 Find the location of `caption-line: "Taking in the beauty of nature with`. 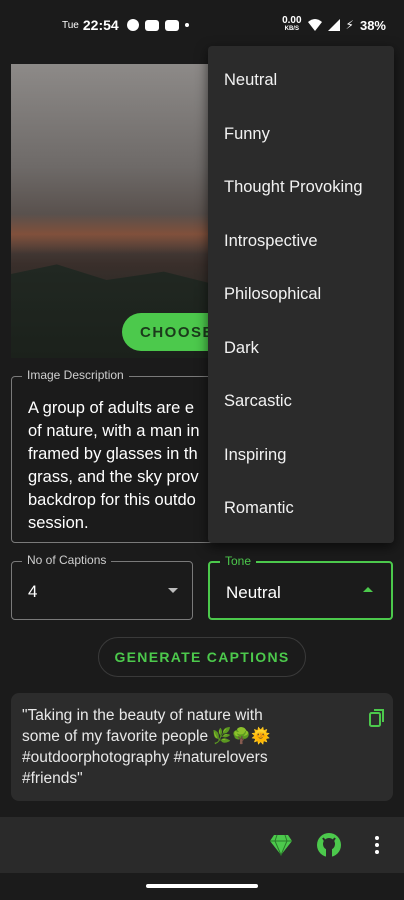

caption-line: "Taking in the beauty of nature with is located at coordinates (142, 715).